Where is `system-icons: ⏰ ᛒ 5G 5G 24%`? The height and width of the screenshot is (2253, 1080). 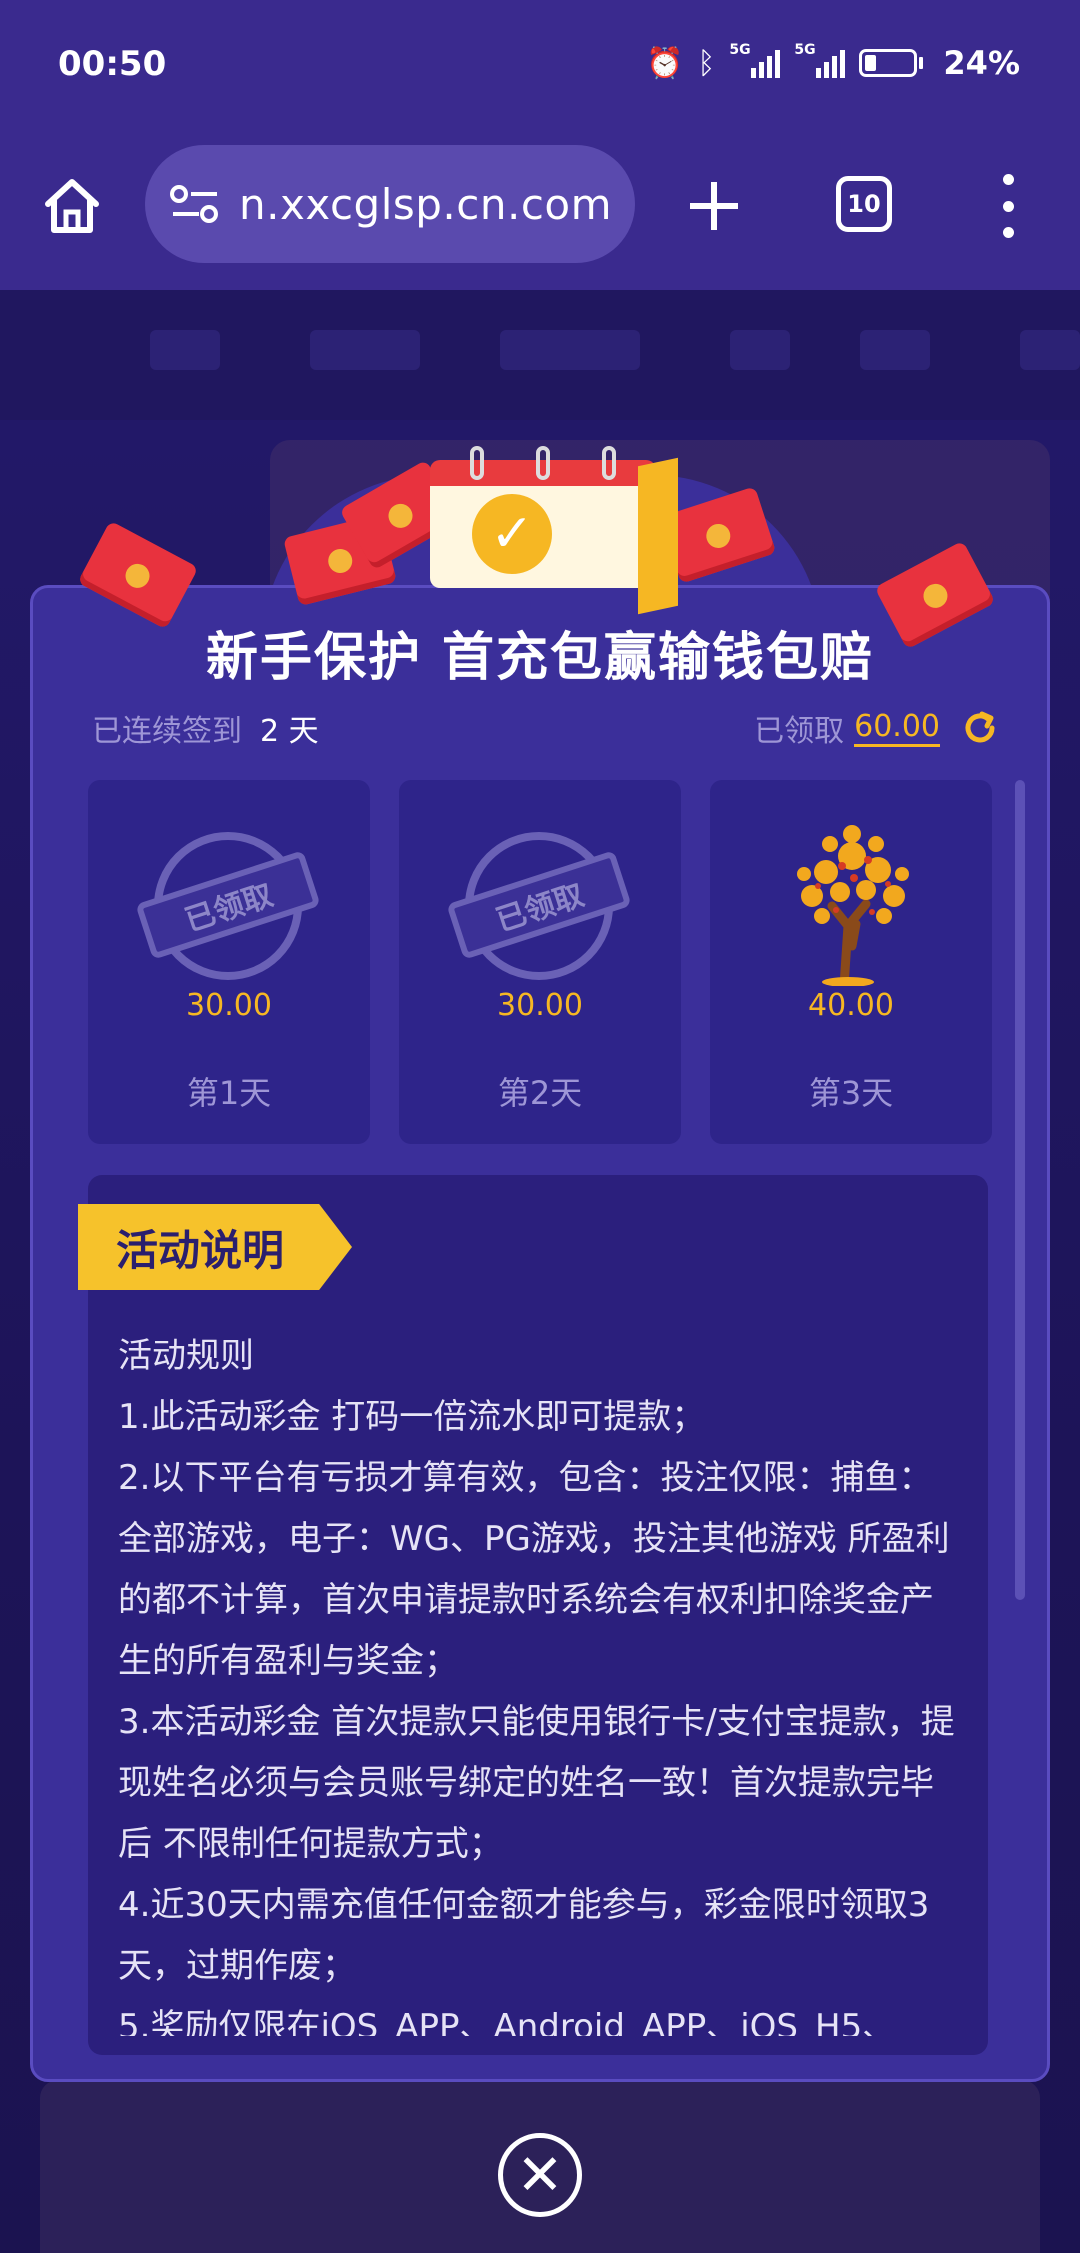
system-icons: ⏰ ᛒ 5G 5G 24% is located at coordinates (833, 62).